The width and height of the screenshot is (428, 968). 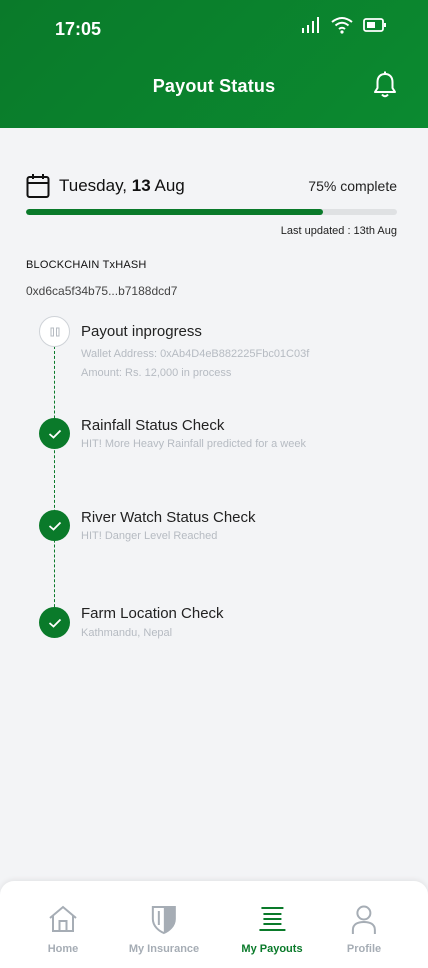 What do you see at coordinates (374, 25) in the screenshot?
I see `battery-icon` at bounding box center [374, 25].